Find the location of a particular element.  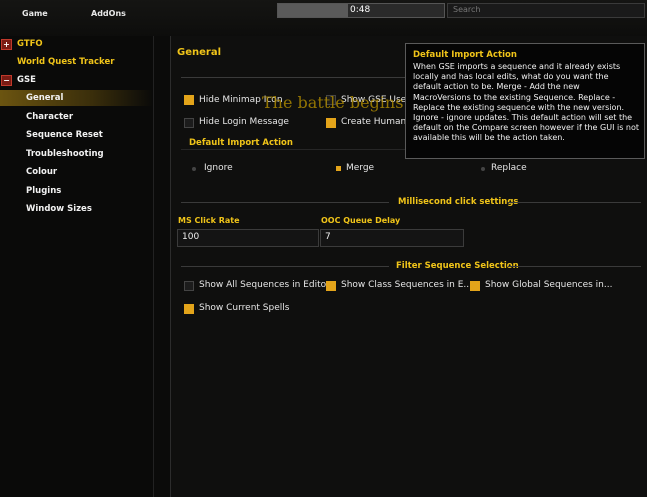

battle-timer-bar: 0:48 is located at coordinates (361, 10).